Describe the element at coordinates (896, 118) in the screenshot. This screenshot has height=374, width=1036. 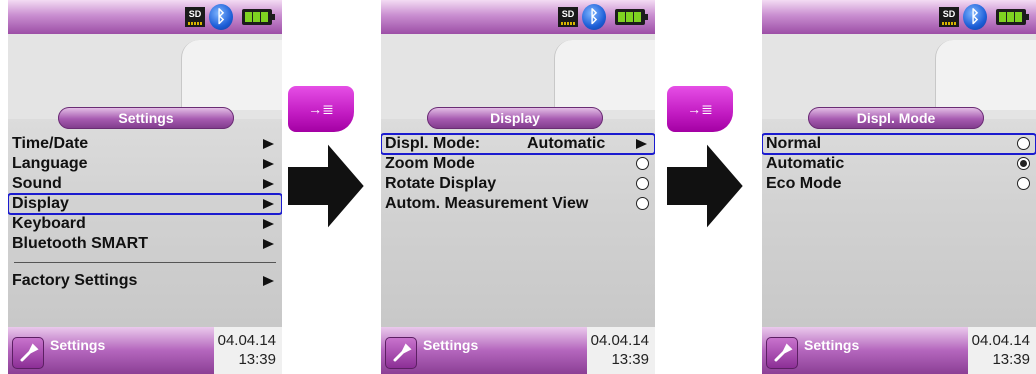
I see `page-title: Displ. Mode` at that location.